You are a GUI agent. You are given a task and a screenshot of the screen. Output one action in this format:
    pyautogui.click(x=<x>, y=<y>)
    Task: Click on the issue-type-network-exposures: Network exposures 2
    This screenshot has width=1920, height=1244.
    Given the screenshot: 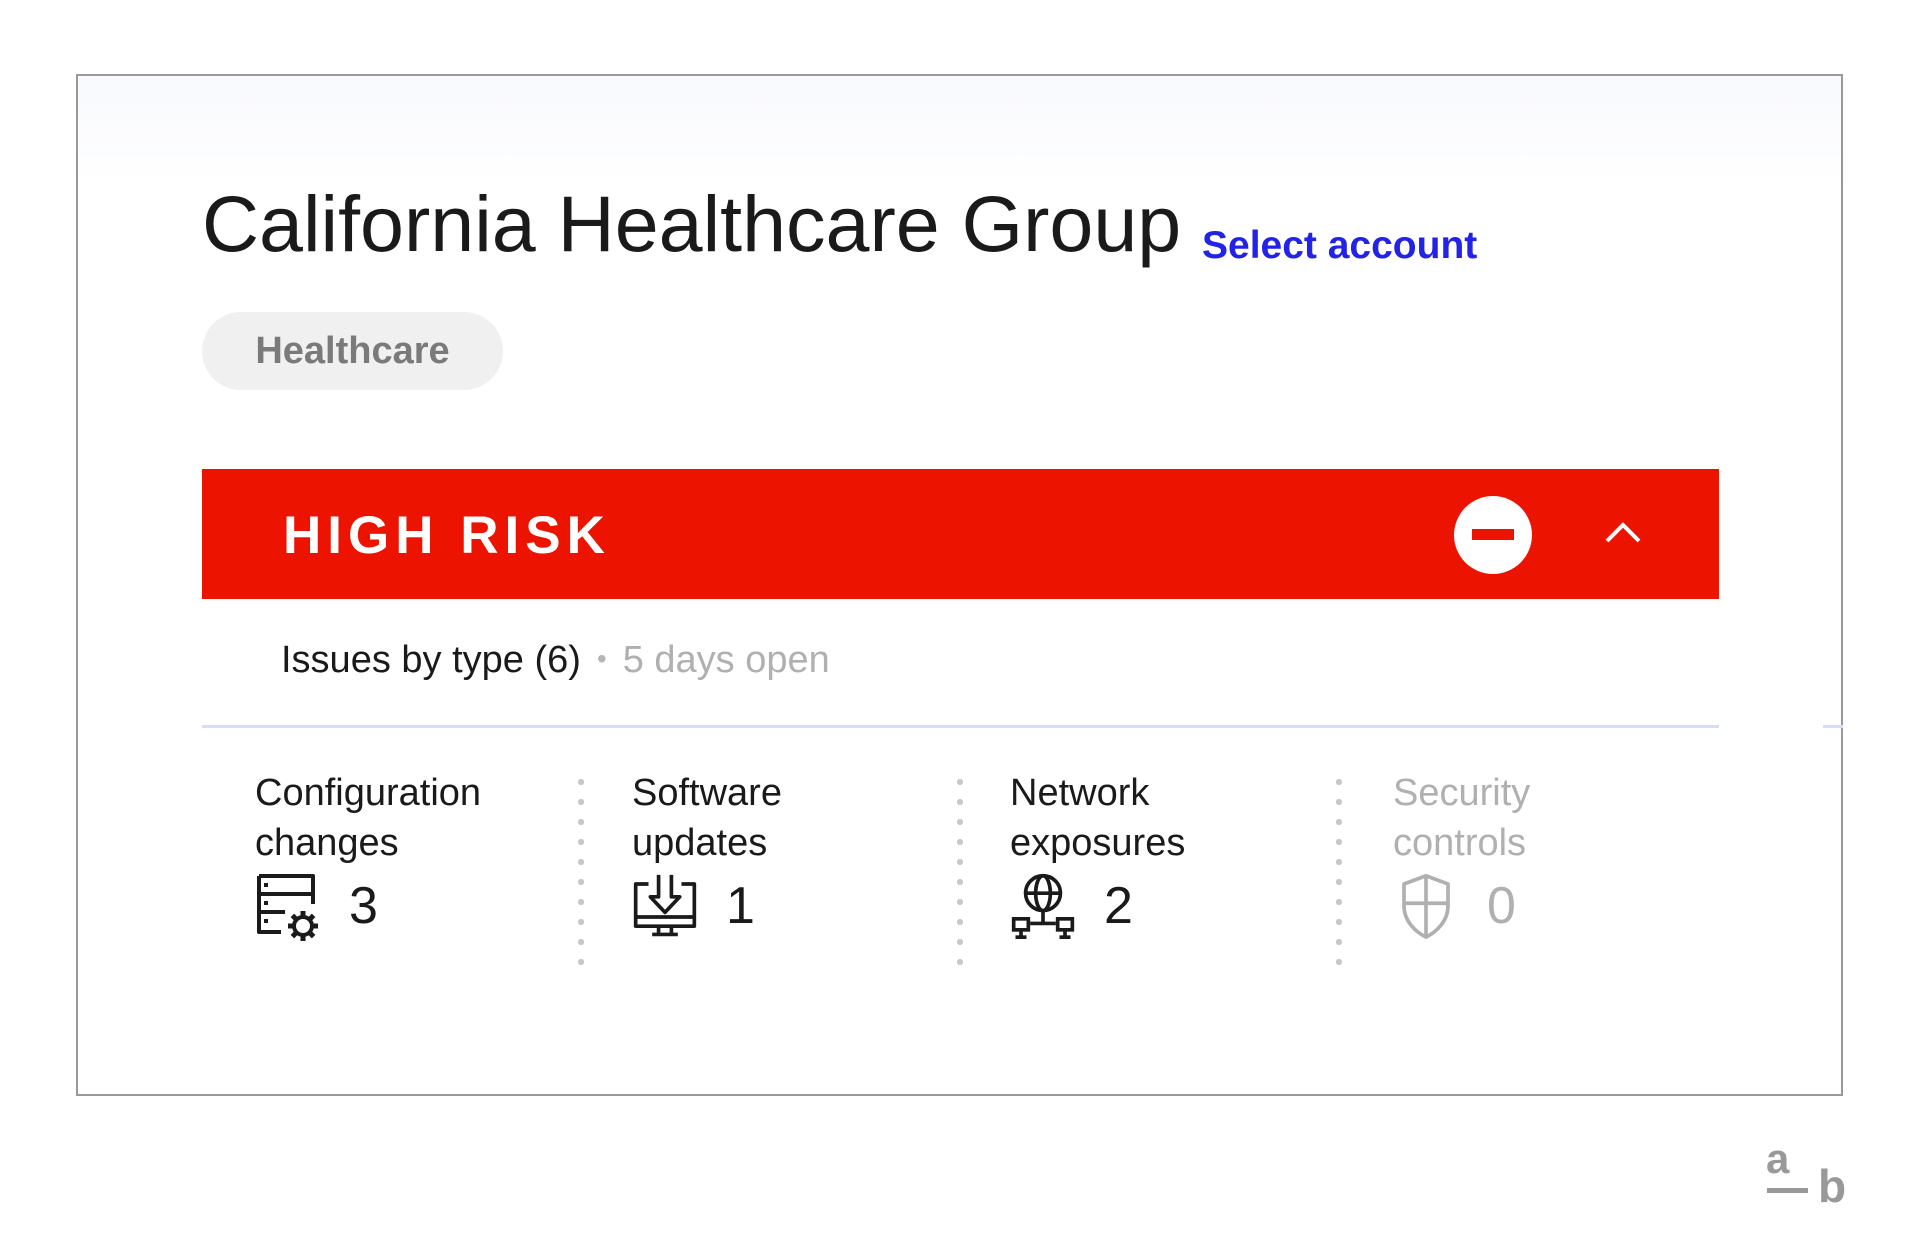 What is the action you would take?
    pyautogui.click(x=1097, y=855)
    